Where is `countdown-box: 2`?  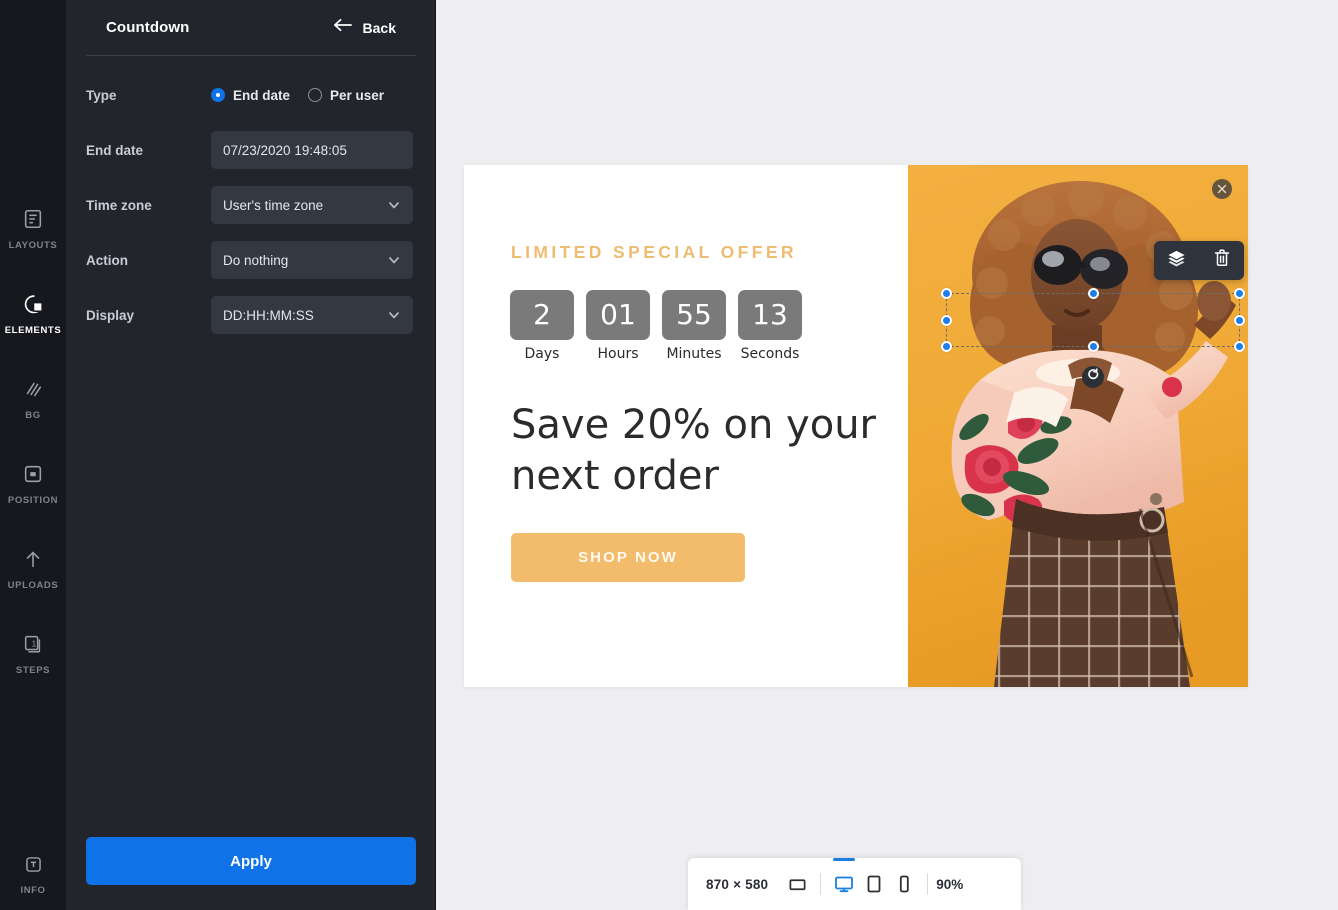 countdown-box: 2 is located at coordinates (542, 315).